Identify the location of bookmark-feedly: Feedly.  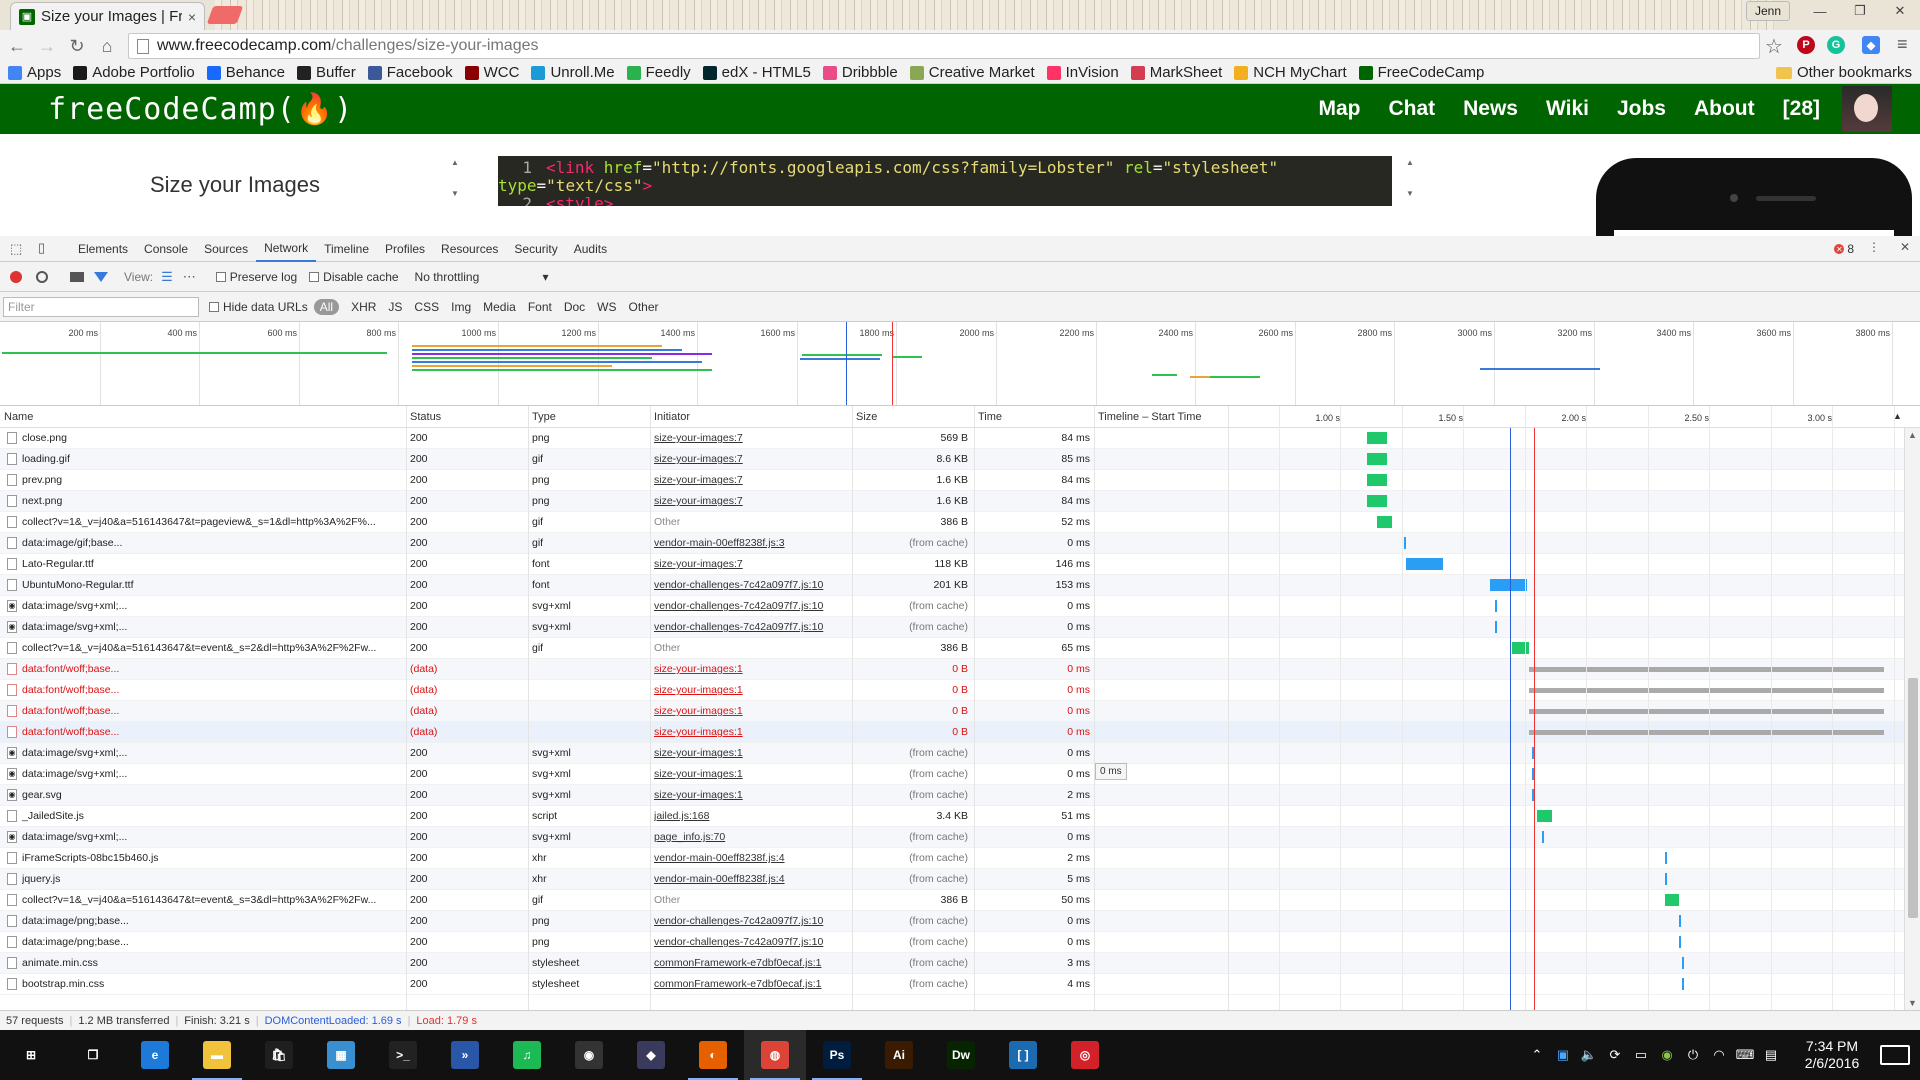
(658, 72).